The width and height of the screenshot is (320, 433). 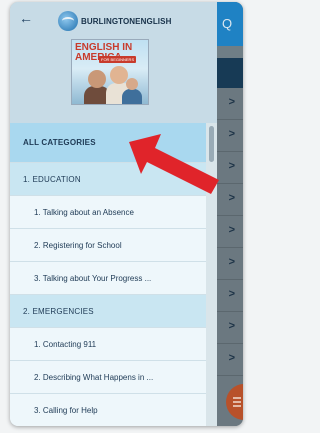 What do you see at coordinates (26, 18) in the screenshot?
I see `arrow-left-icon: ←` at bounding box center [26, 18].